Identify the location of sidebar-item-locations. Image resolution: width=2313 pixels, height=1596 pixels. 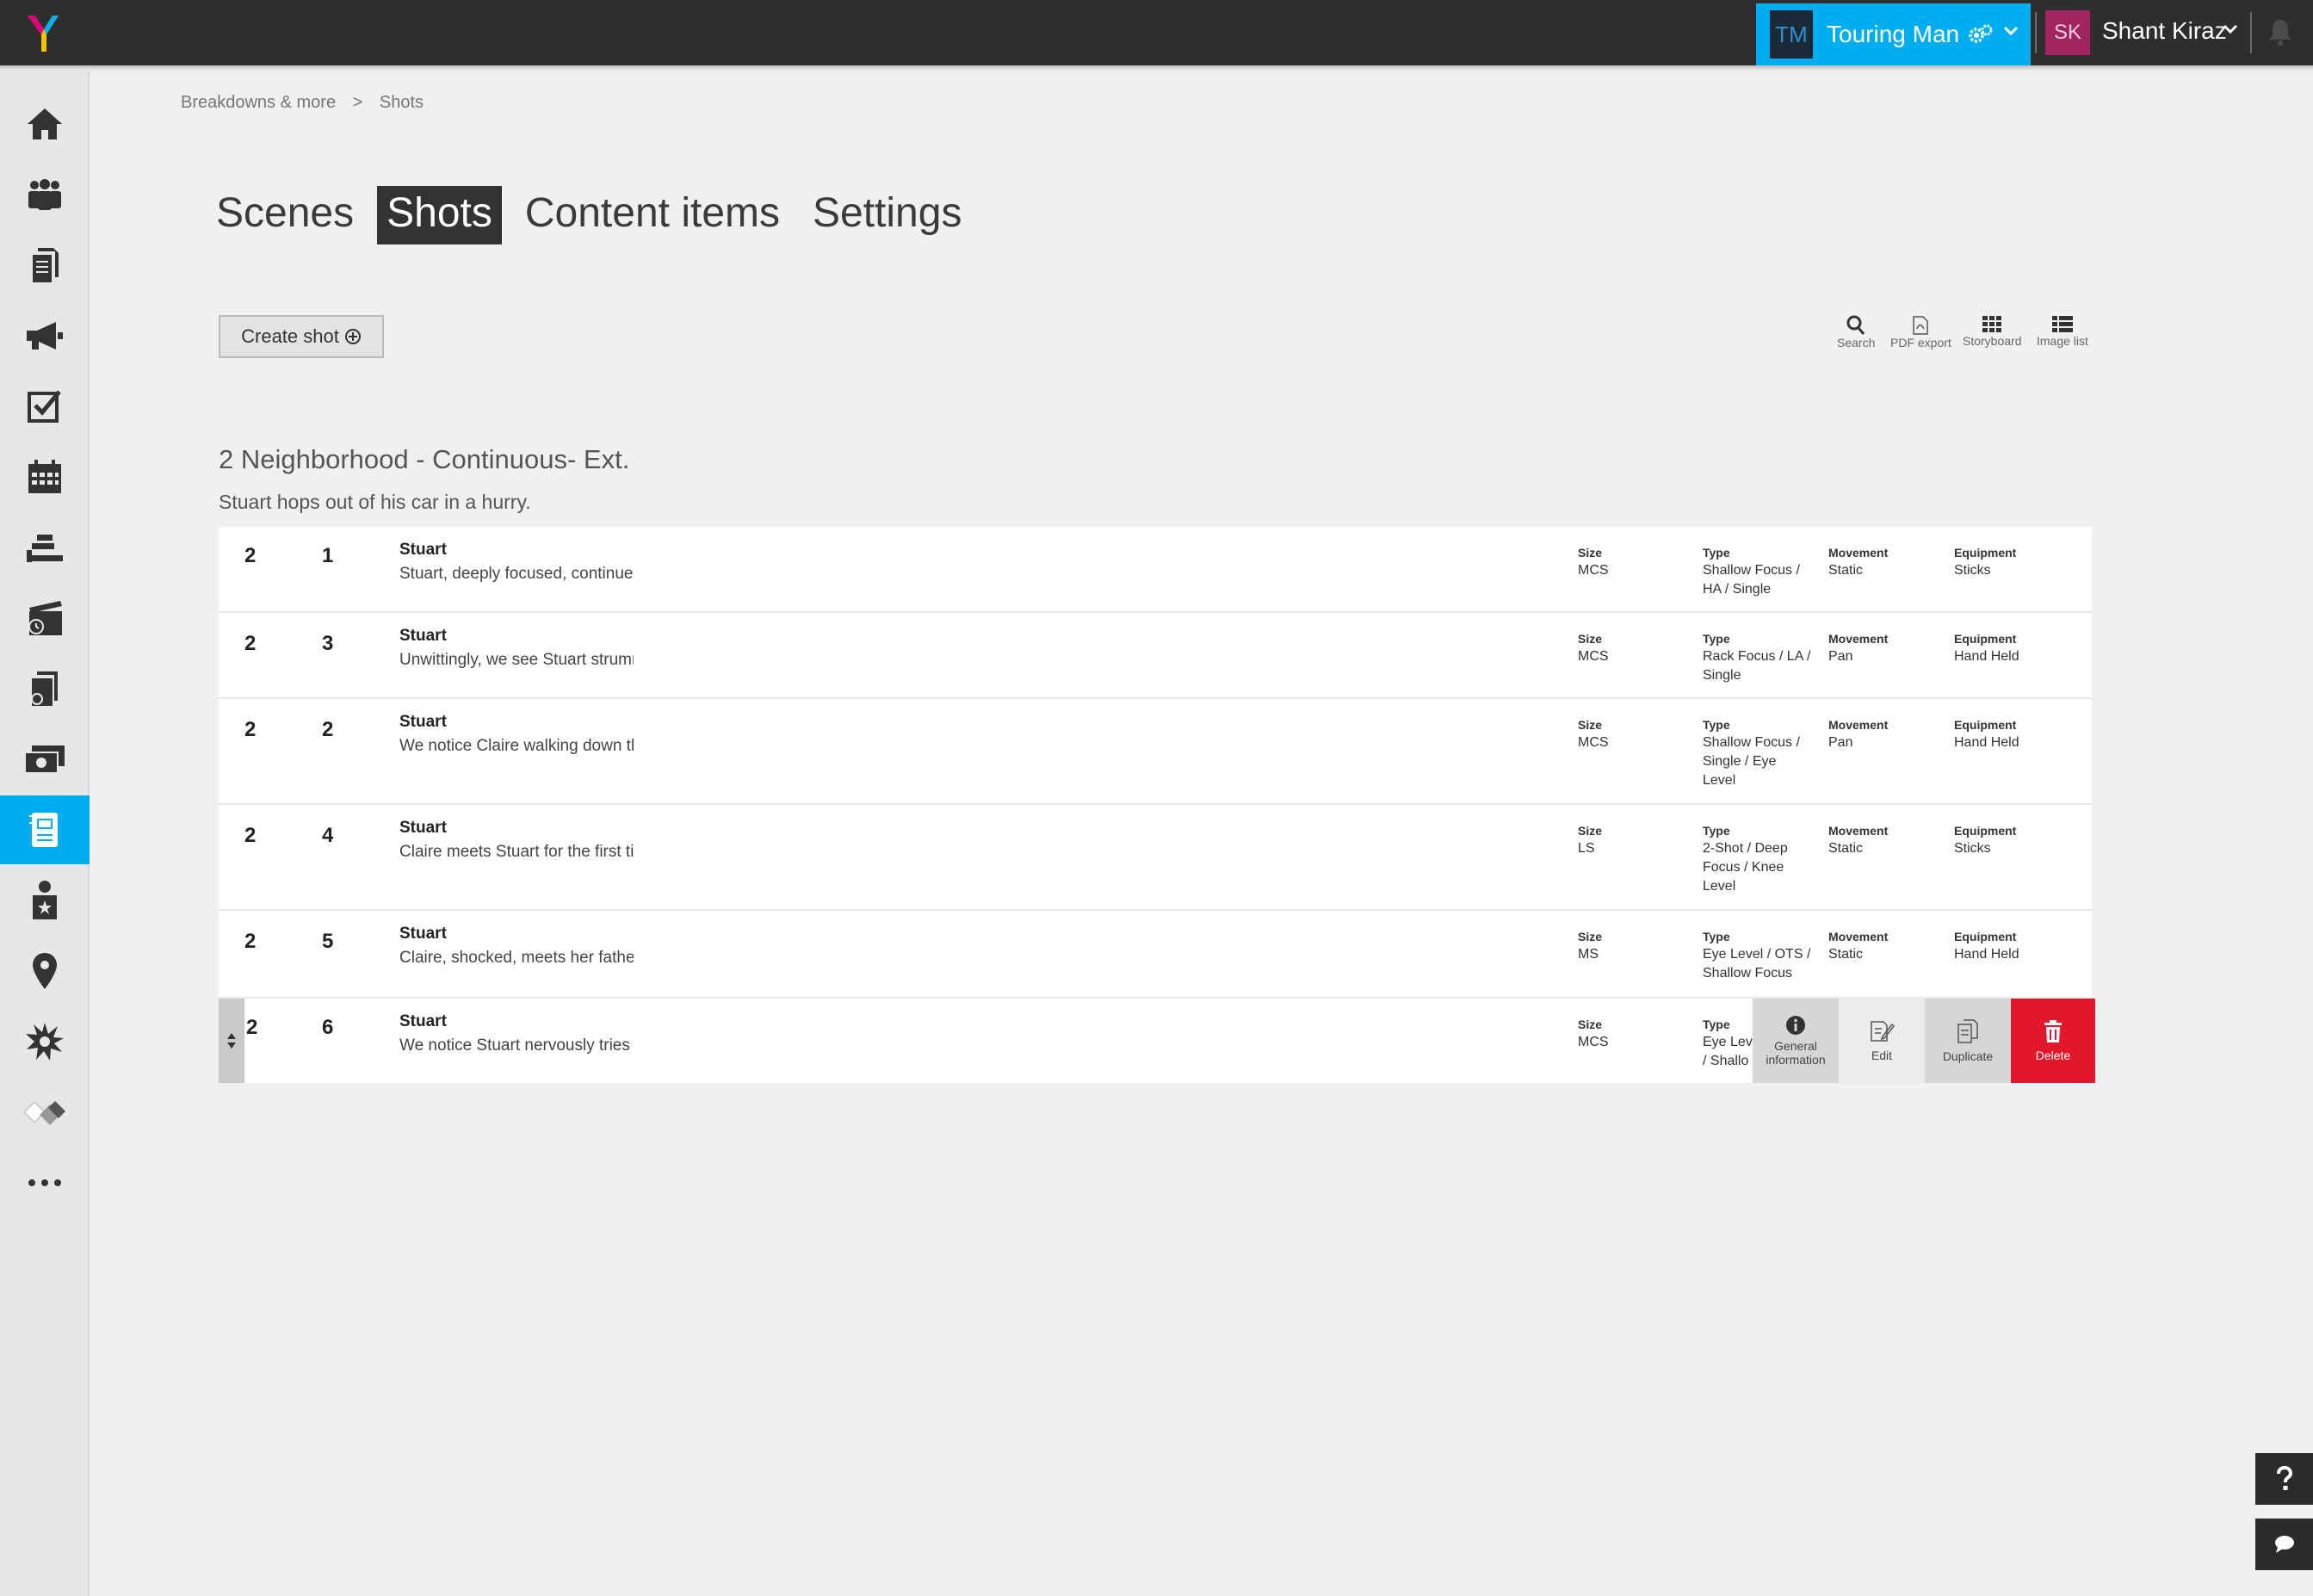
(45, 971).